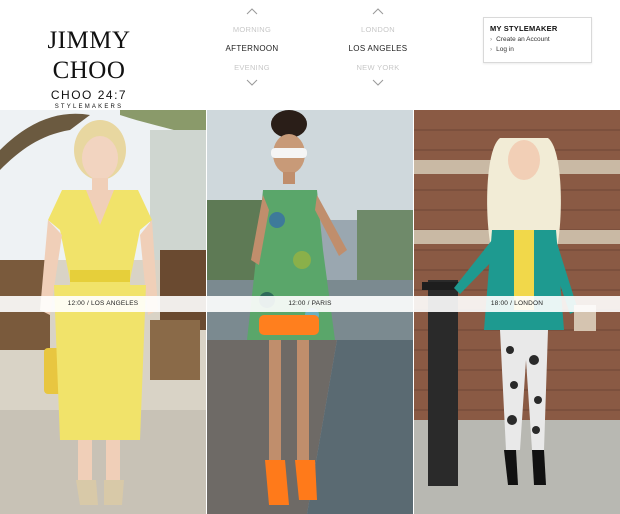  I want to click on create-account-link: › Create an Account, so click(537, 39).